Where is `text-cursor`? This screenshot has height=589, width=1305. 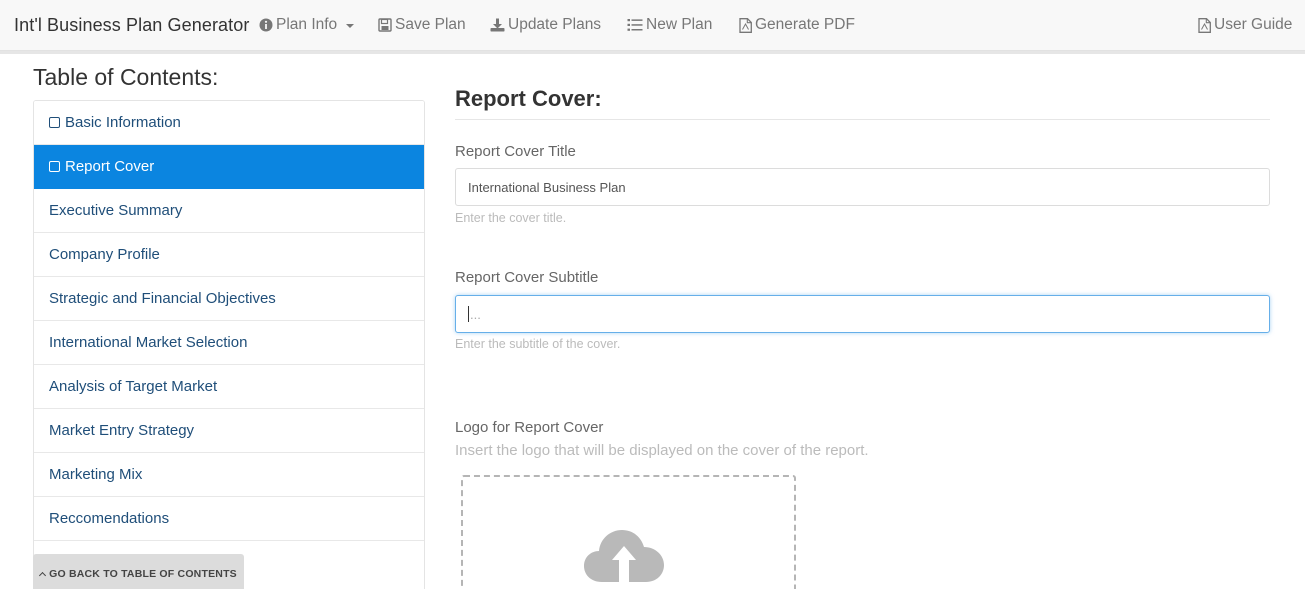 text-cursor is located at coordinates (468, 314).